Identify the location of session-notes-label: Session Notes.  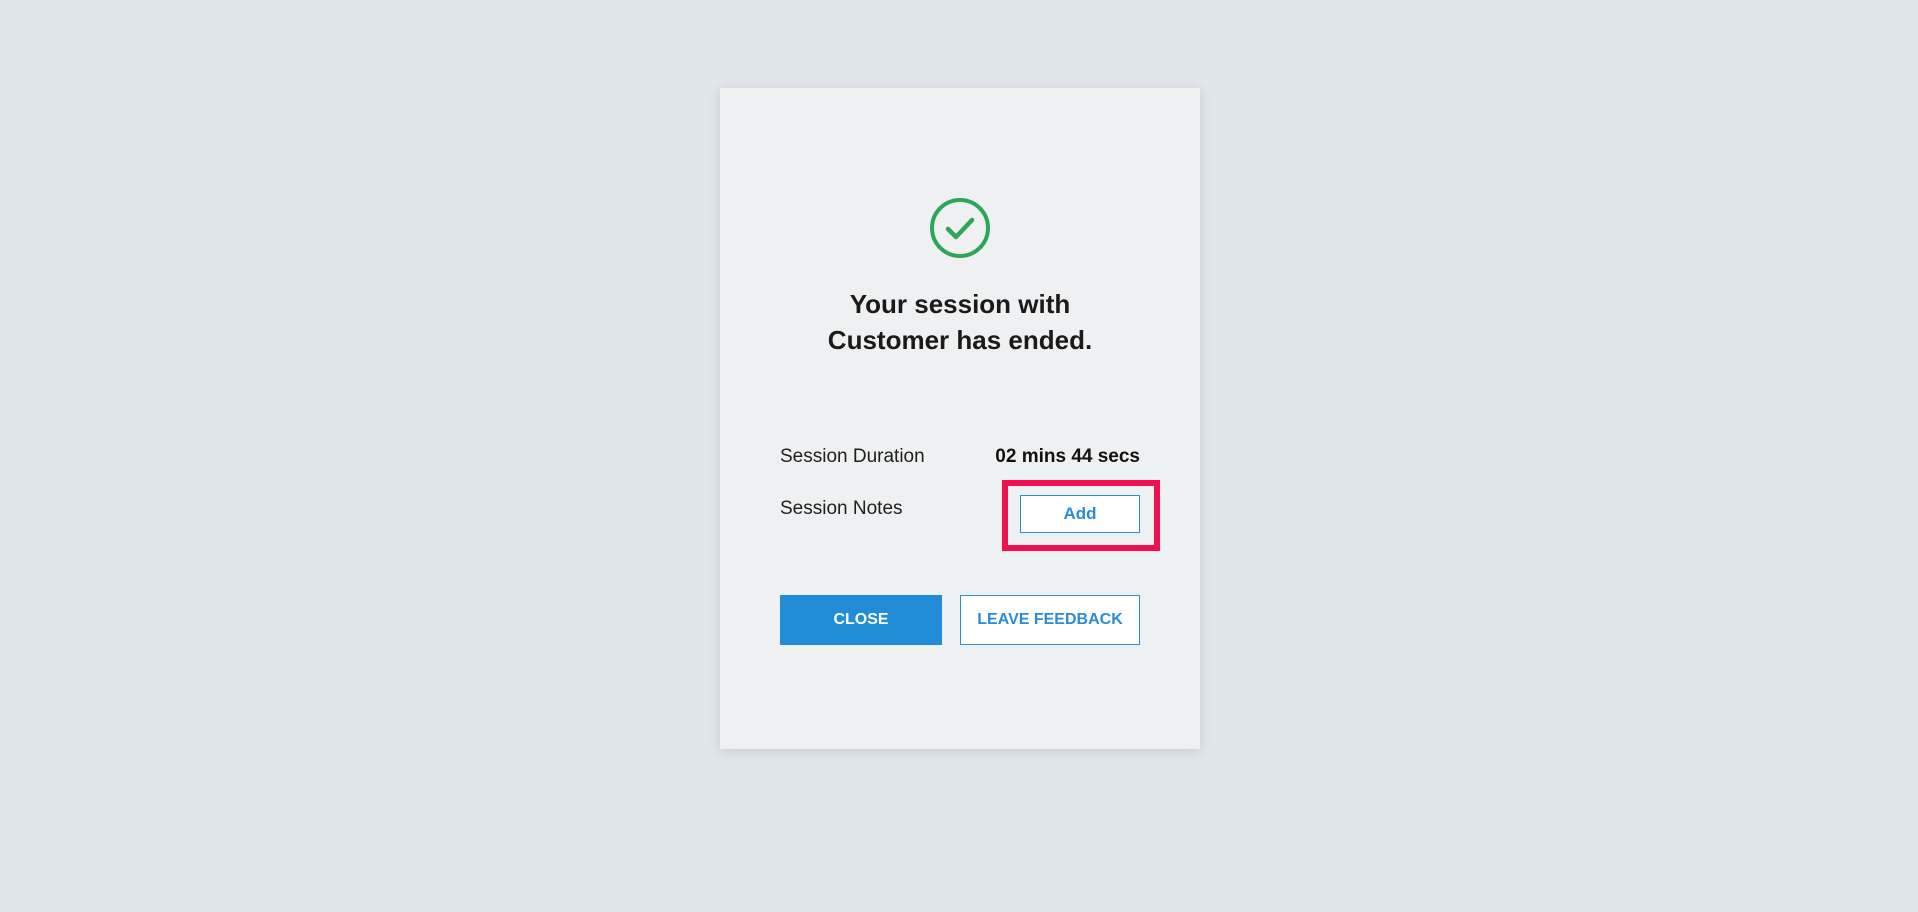
(841, 508).